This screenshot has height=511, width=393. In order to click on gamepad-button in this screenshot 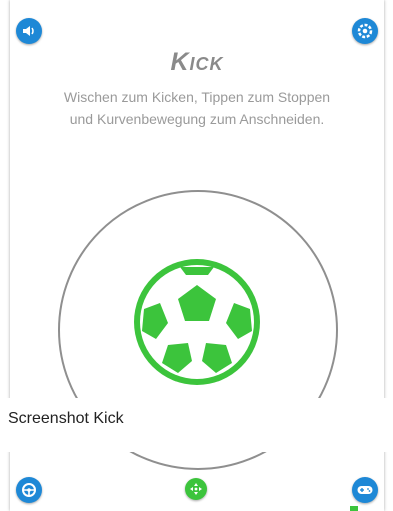, I will do `click(365, 490)`.